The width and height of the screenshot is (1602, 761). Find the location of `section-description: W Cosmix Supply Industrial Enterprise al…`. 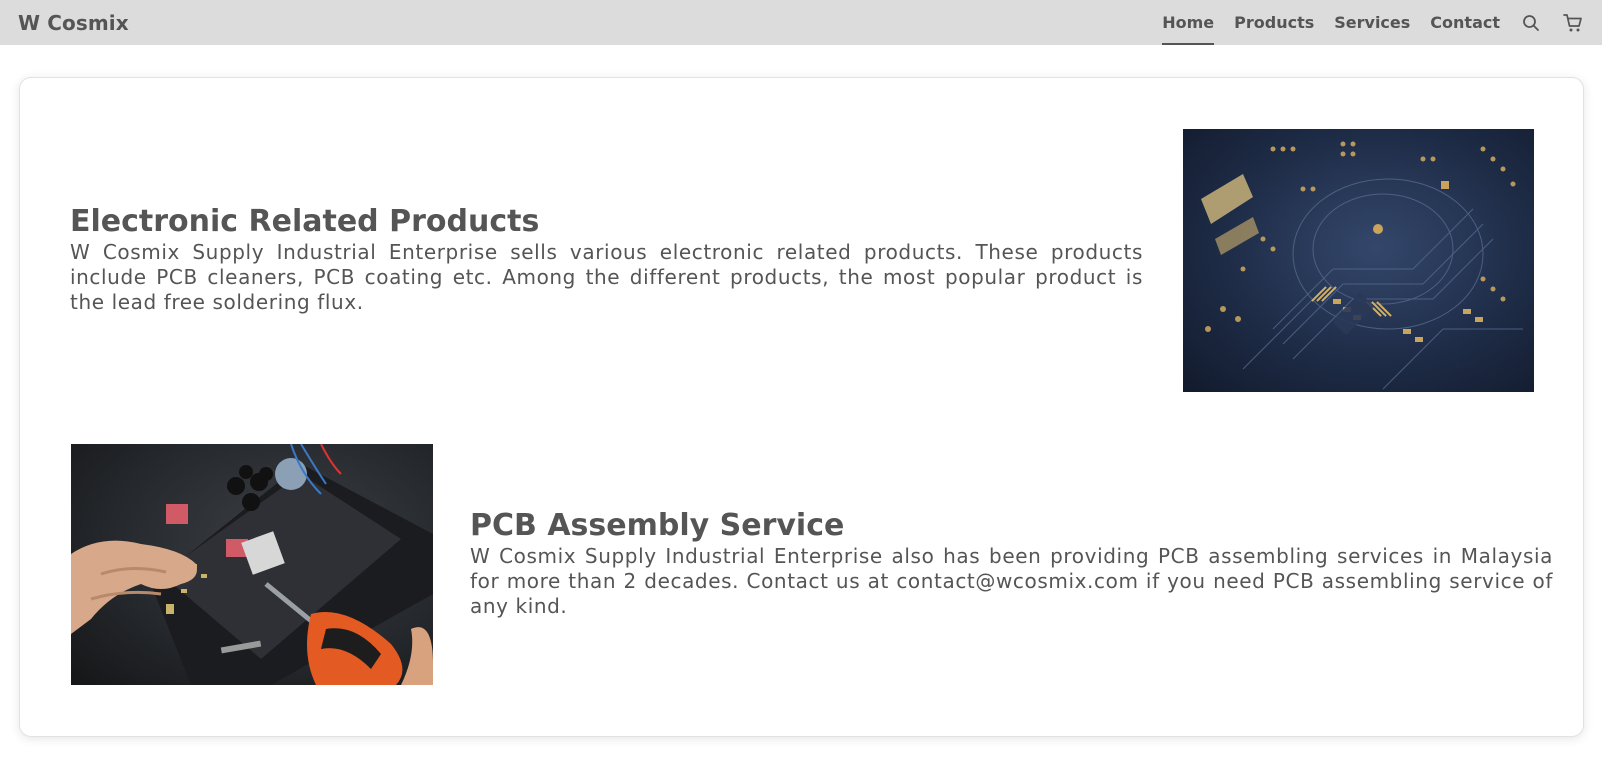

section-description: W Cosmix Supply Industrial Enterprise al… is located at coordinates (1011, 580).